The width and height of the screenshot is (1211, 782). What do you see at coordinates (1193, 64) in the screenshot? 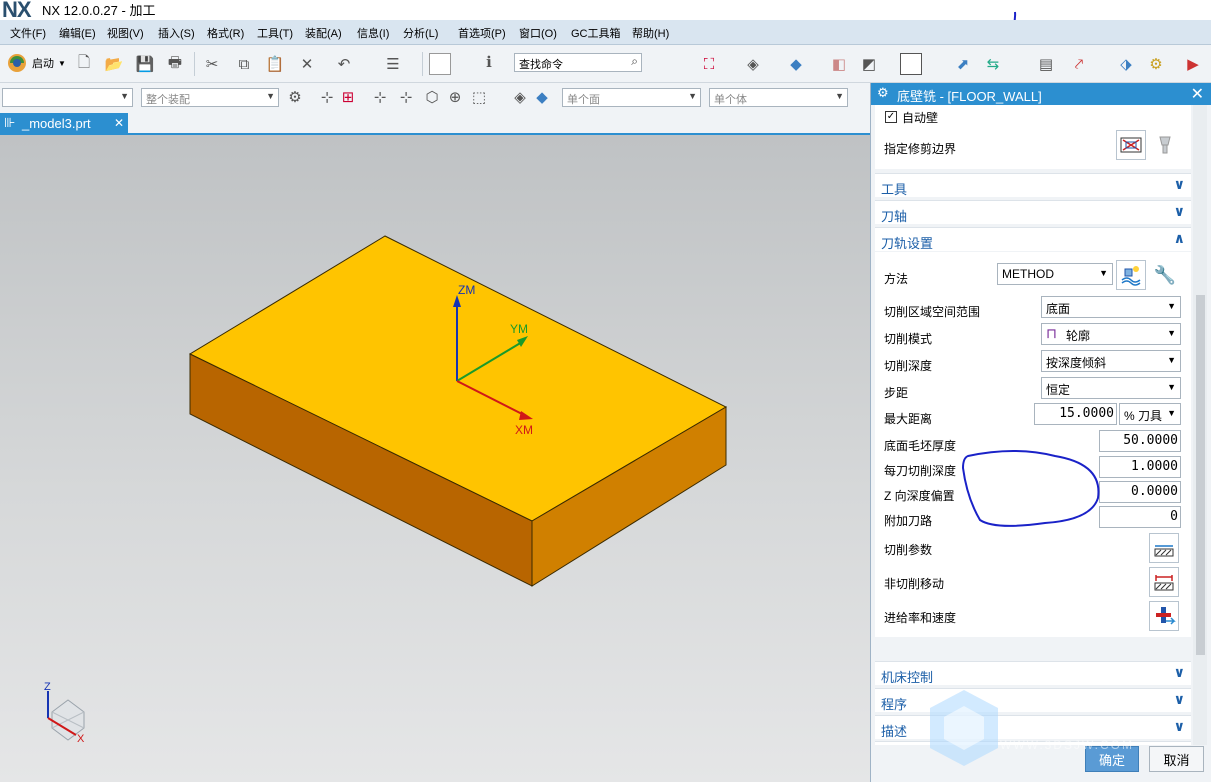
I see `postprocess-icon: ▶` at bounding box center [1193, 64].